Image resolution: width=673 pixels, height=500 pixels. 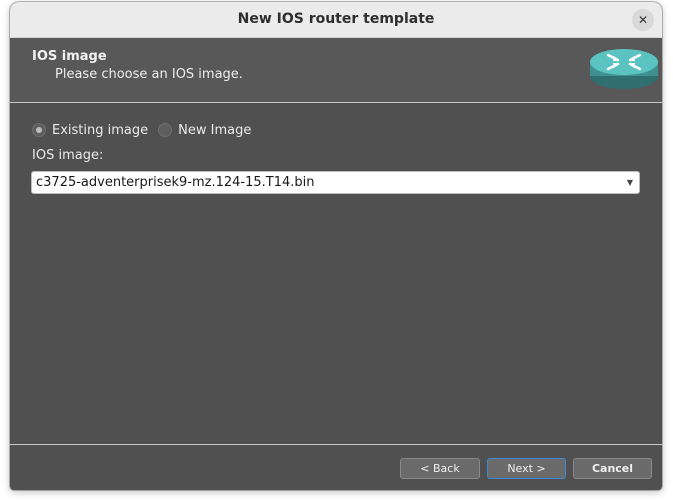 I want to click on titlebar: New IOS router template ✕, so click(x=336, y=20).